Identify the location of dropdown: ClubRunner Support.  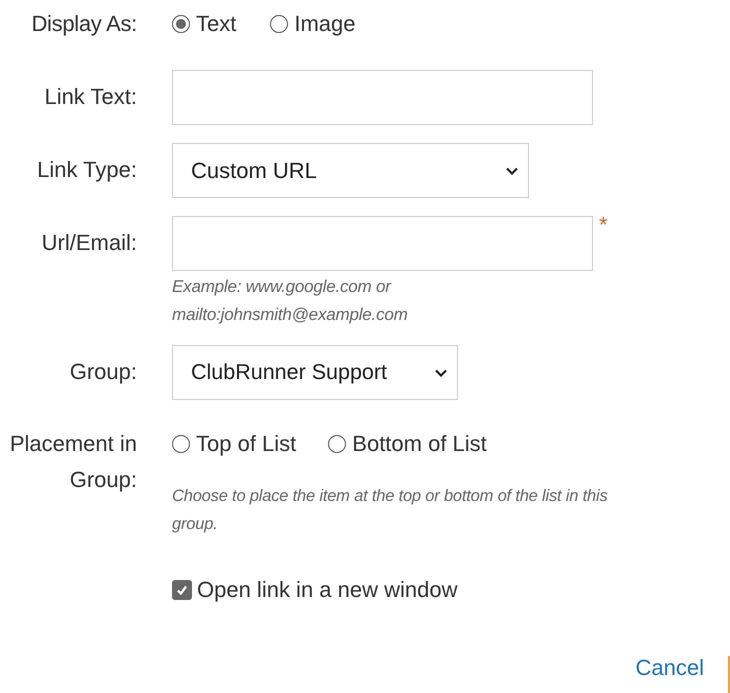
(315, 372).